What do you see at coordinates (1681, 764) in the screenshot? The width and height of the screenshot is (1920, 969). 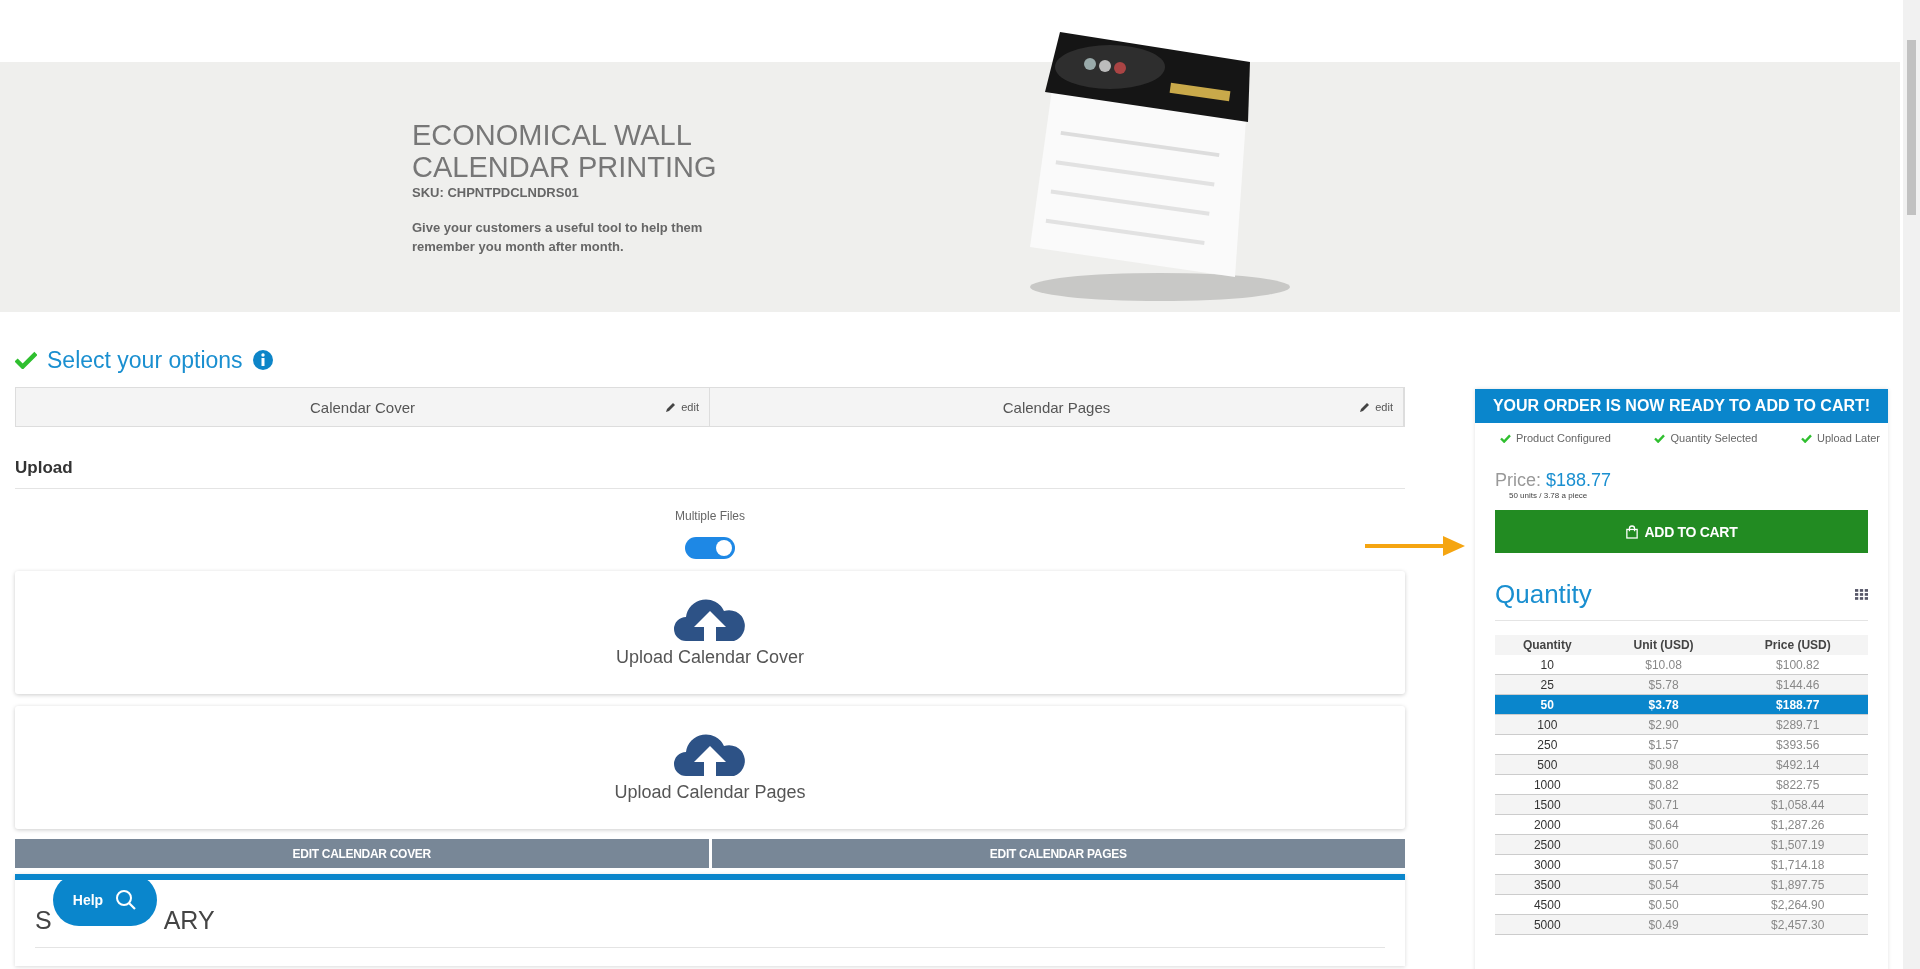 I see `quantity-row: 500 $0.98 $492.14` at bounding box center [1681, 764].